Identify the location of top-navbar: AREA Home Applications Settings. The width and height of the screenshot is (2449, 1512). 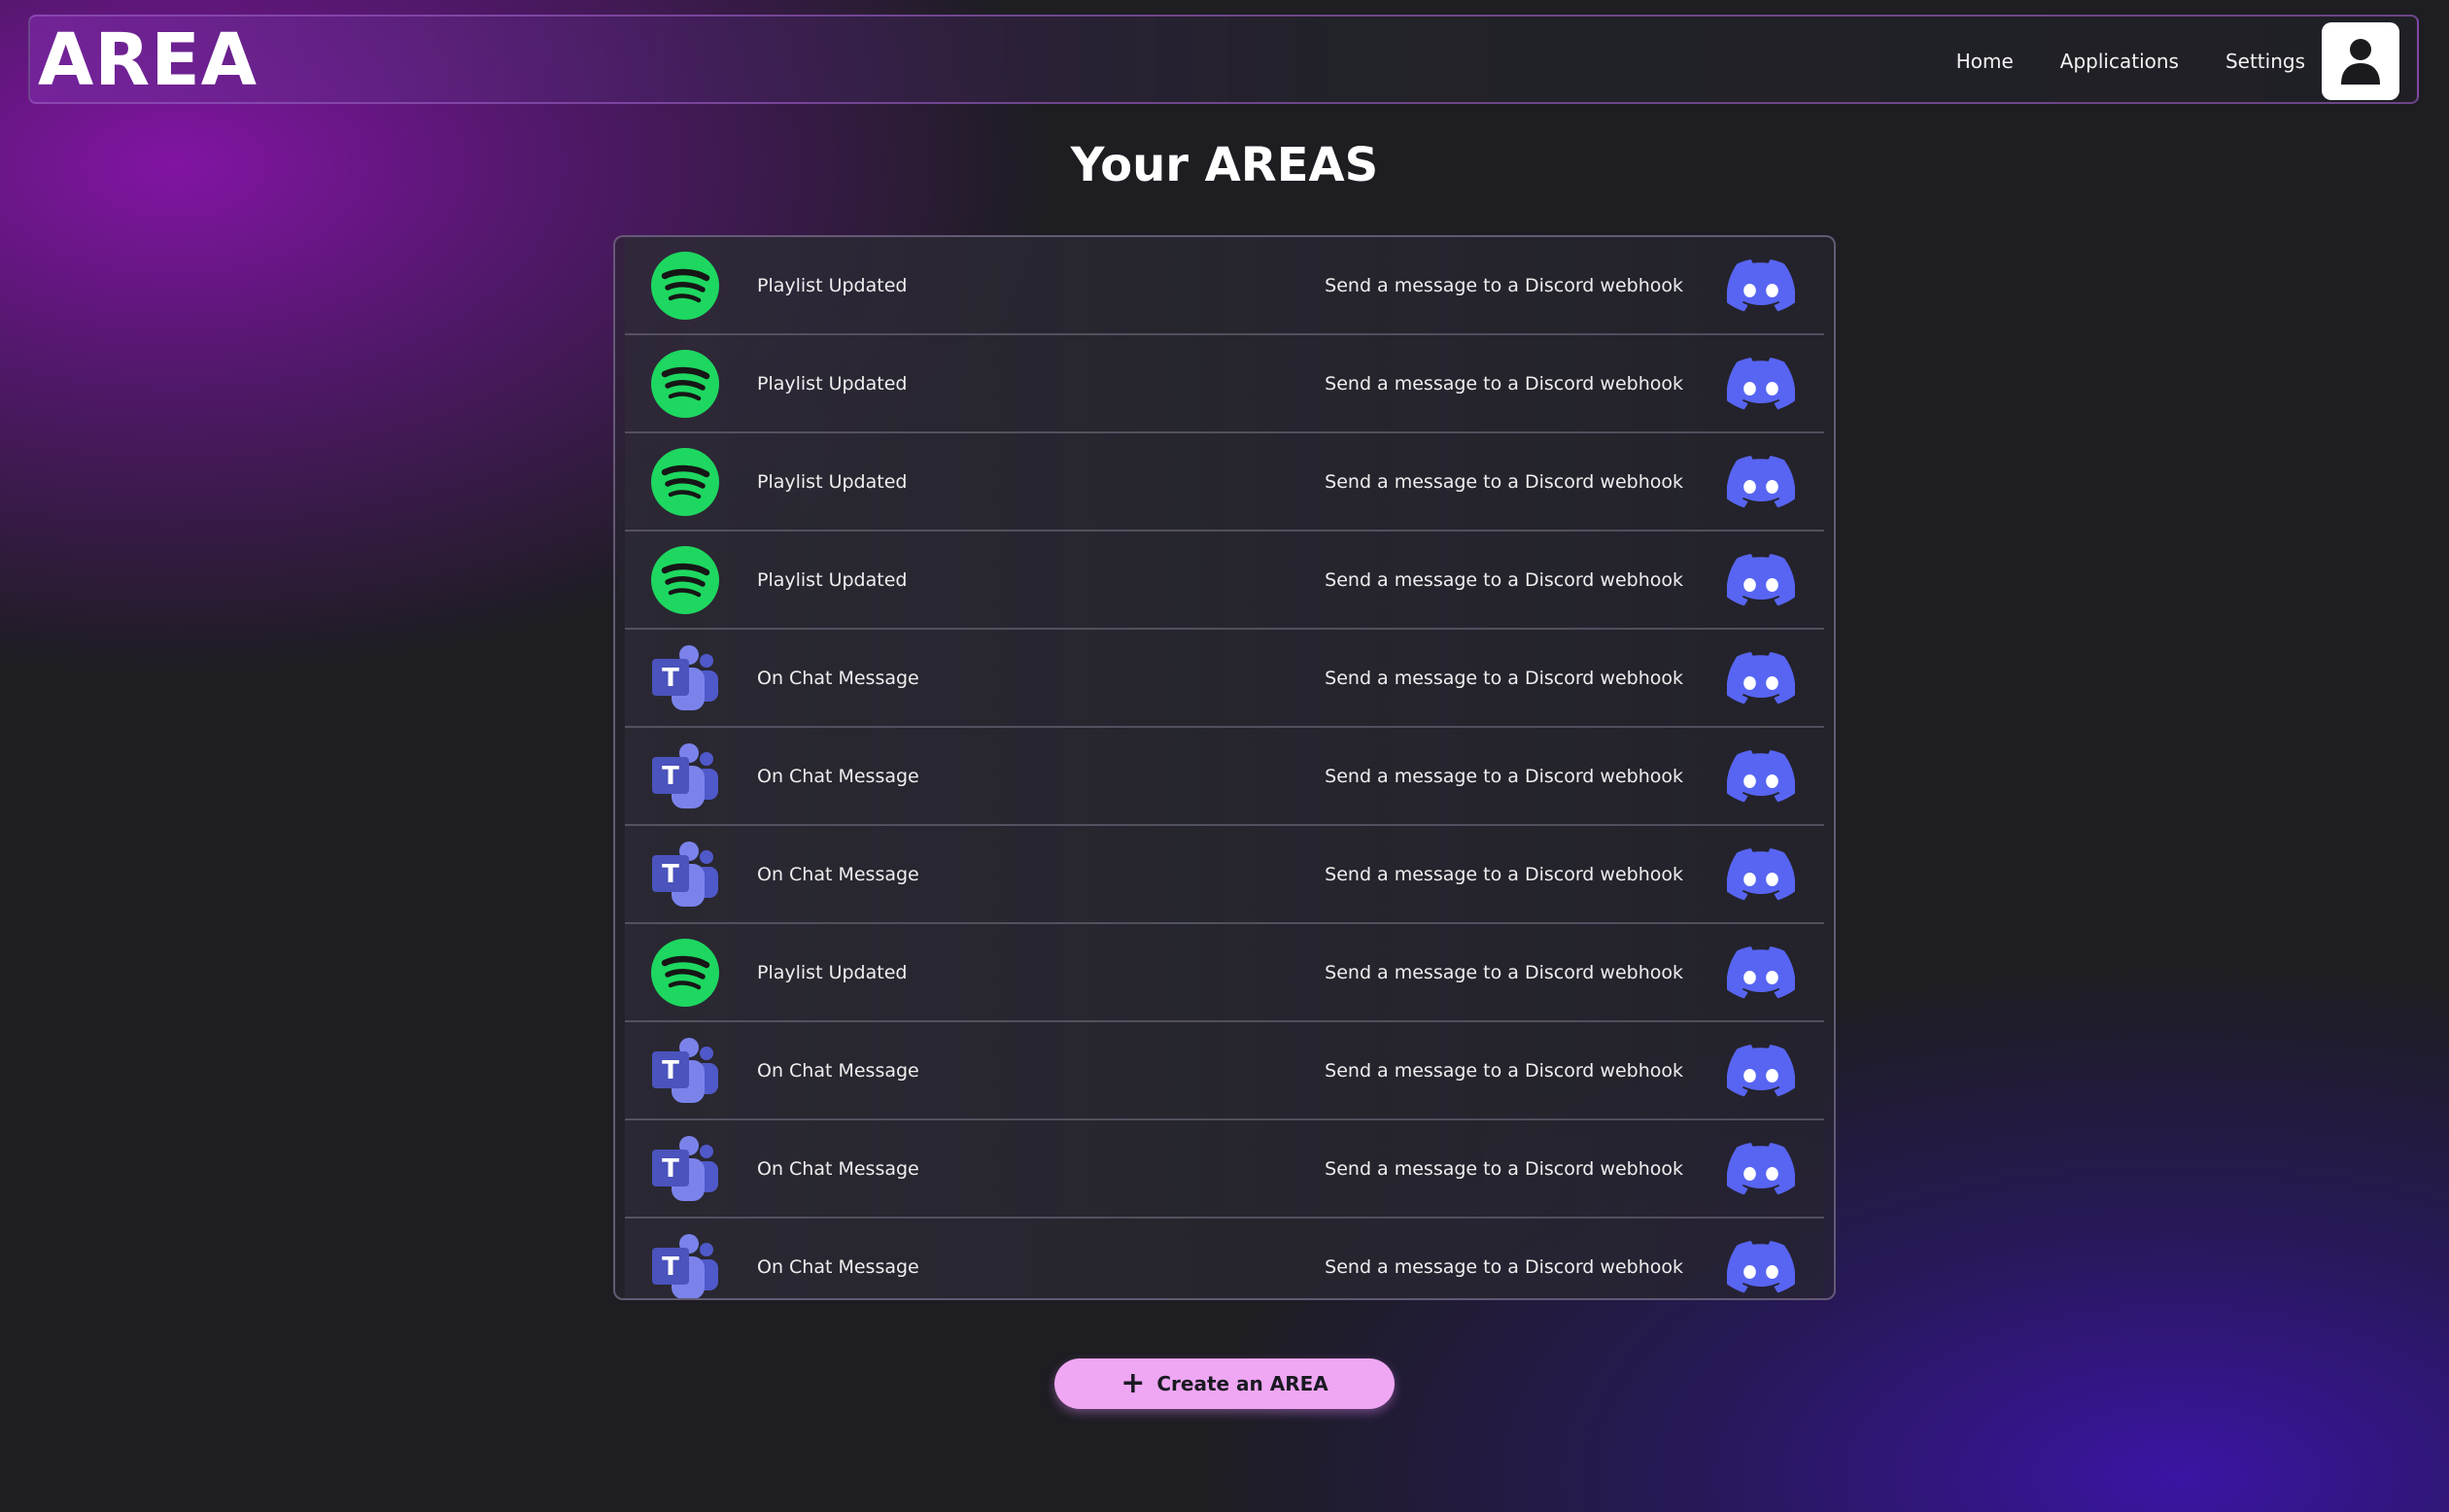
(1223, 59).